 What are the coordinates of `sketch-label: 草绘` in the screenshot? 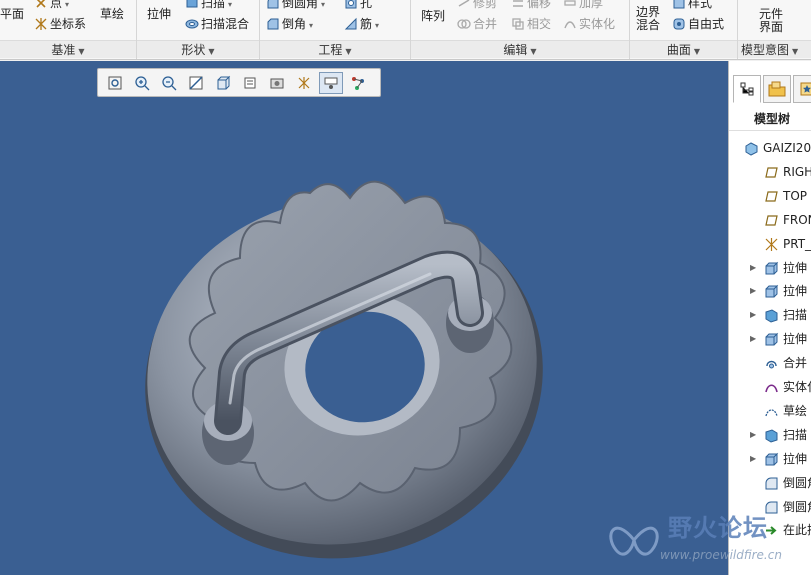 It's located at (112, 14).